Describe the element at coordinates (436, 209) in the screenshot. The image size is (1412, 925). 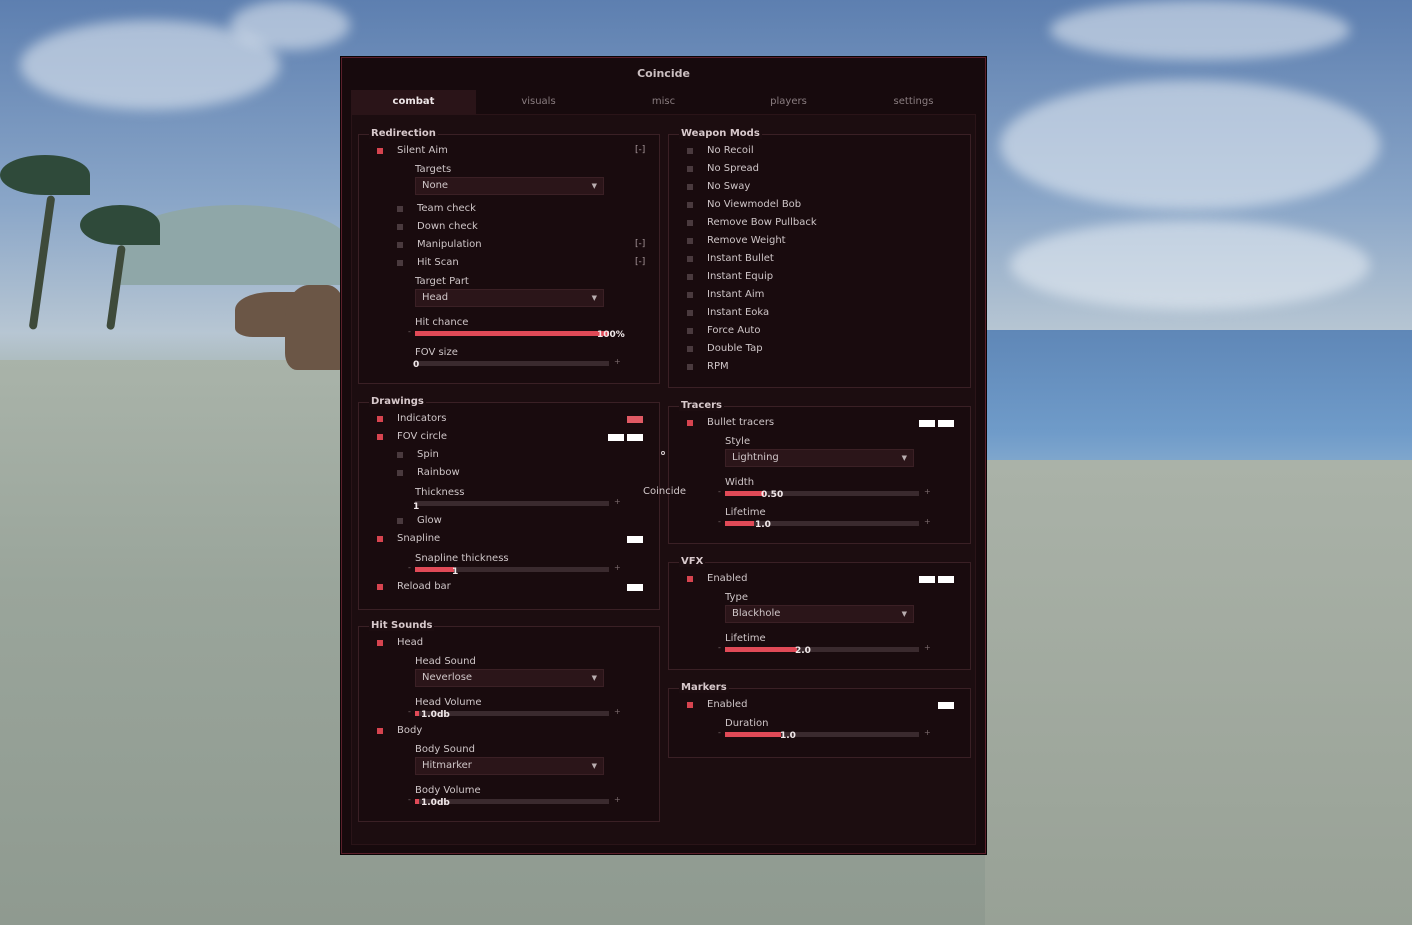
I see `team-check-toggle: Team check` at that location.